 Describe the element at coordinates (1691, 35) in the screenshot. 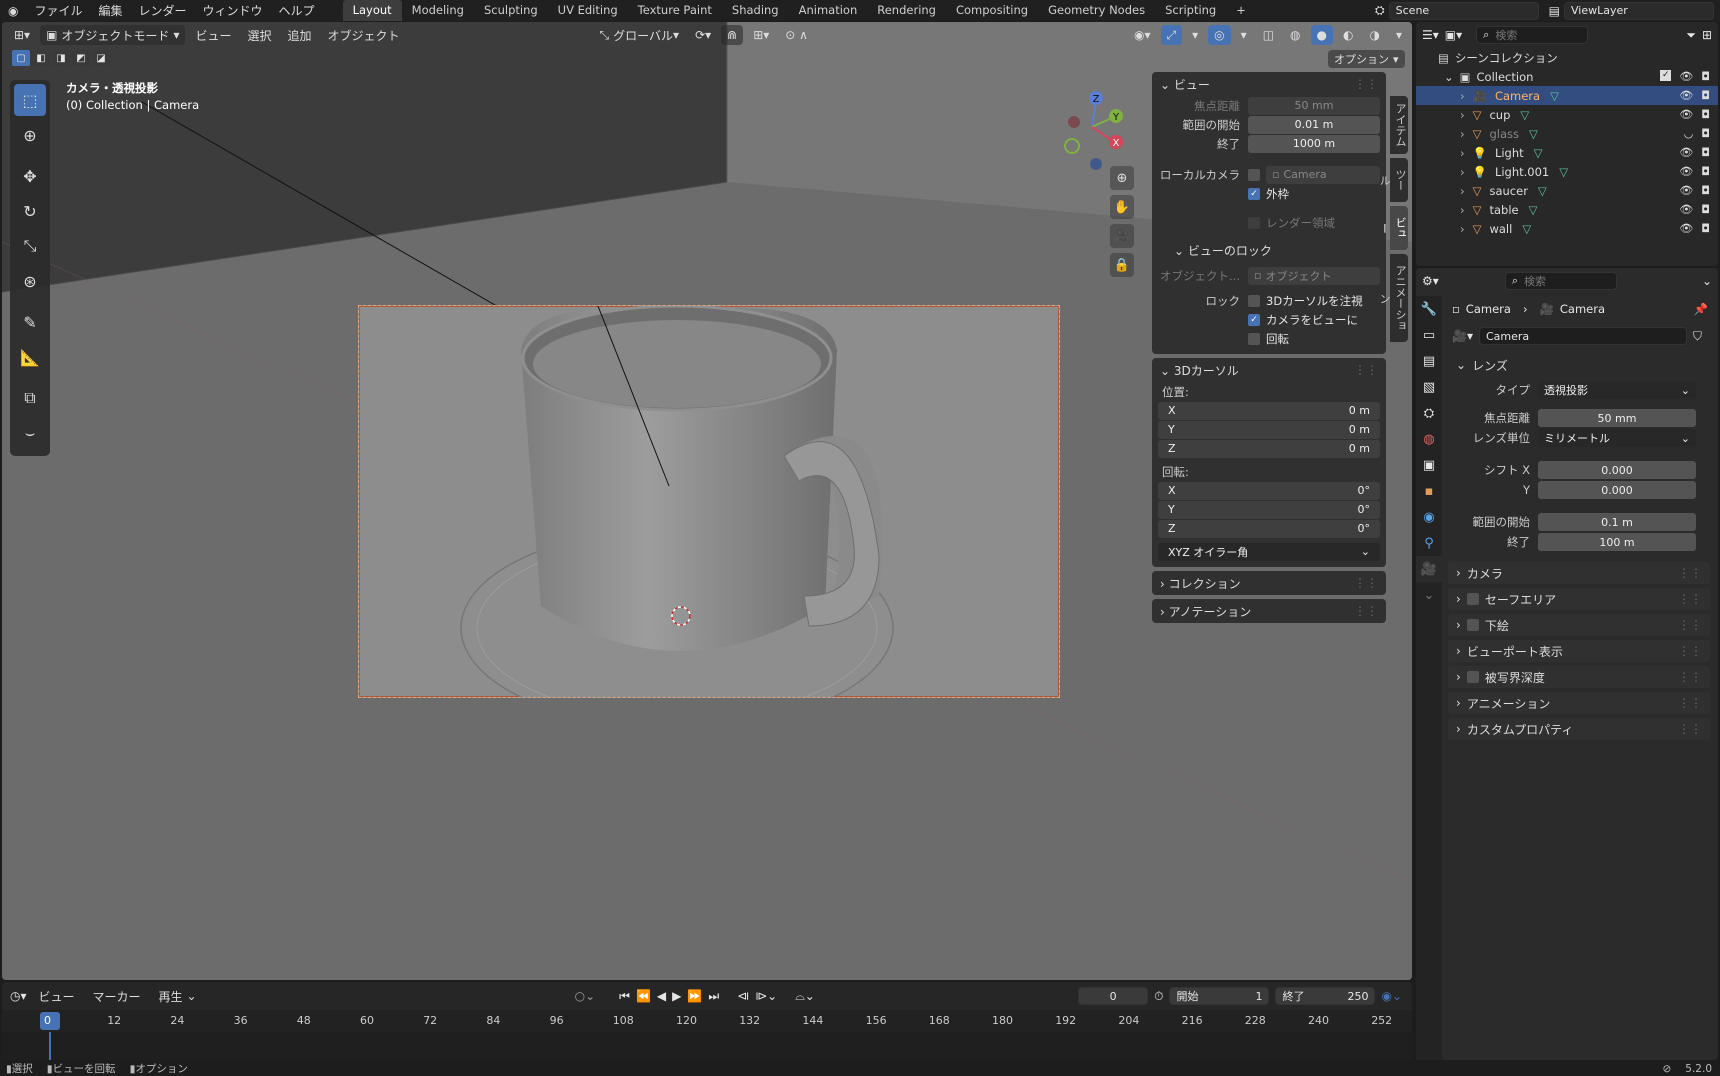

I see `filter-icon: ⏷` at that location.